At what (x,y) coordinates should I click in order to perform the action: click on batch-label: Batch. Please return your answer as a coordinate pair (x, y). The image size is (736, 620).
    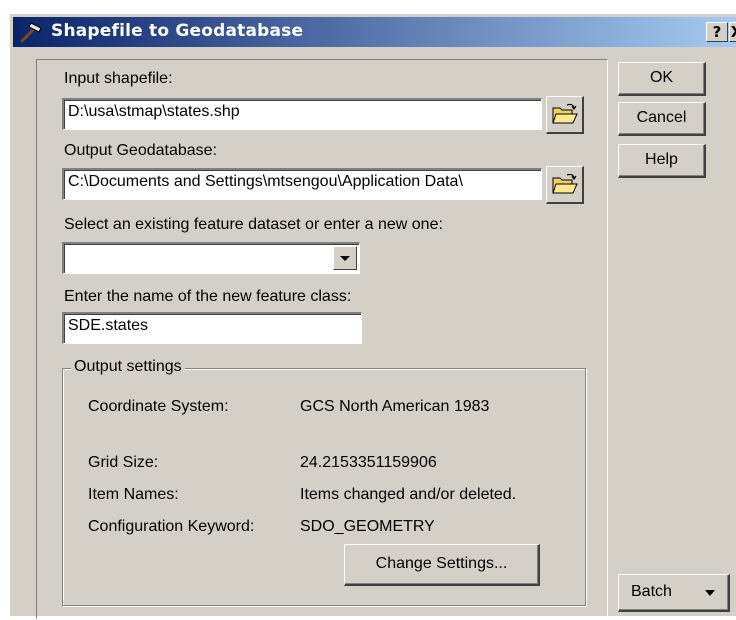
    Looking at the image, I should click on (651, 591).